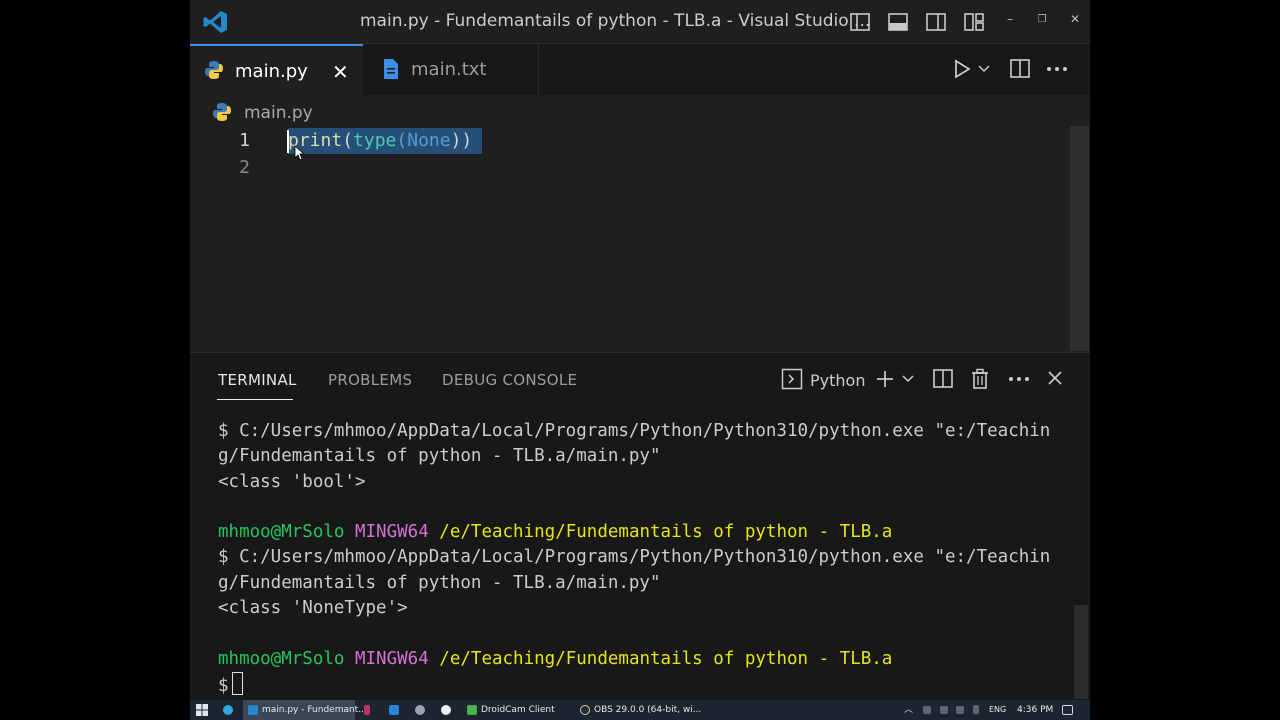  I want to click on code-token-paren: )), so click(461, 140).